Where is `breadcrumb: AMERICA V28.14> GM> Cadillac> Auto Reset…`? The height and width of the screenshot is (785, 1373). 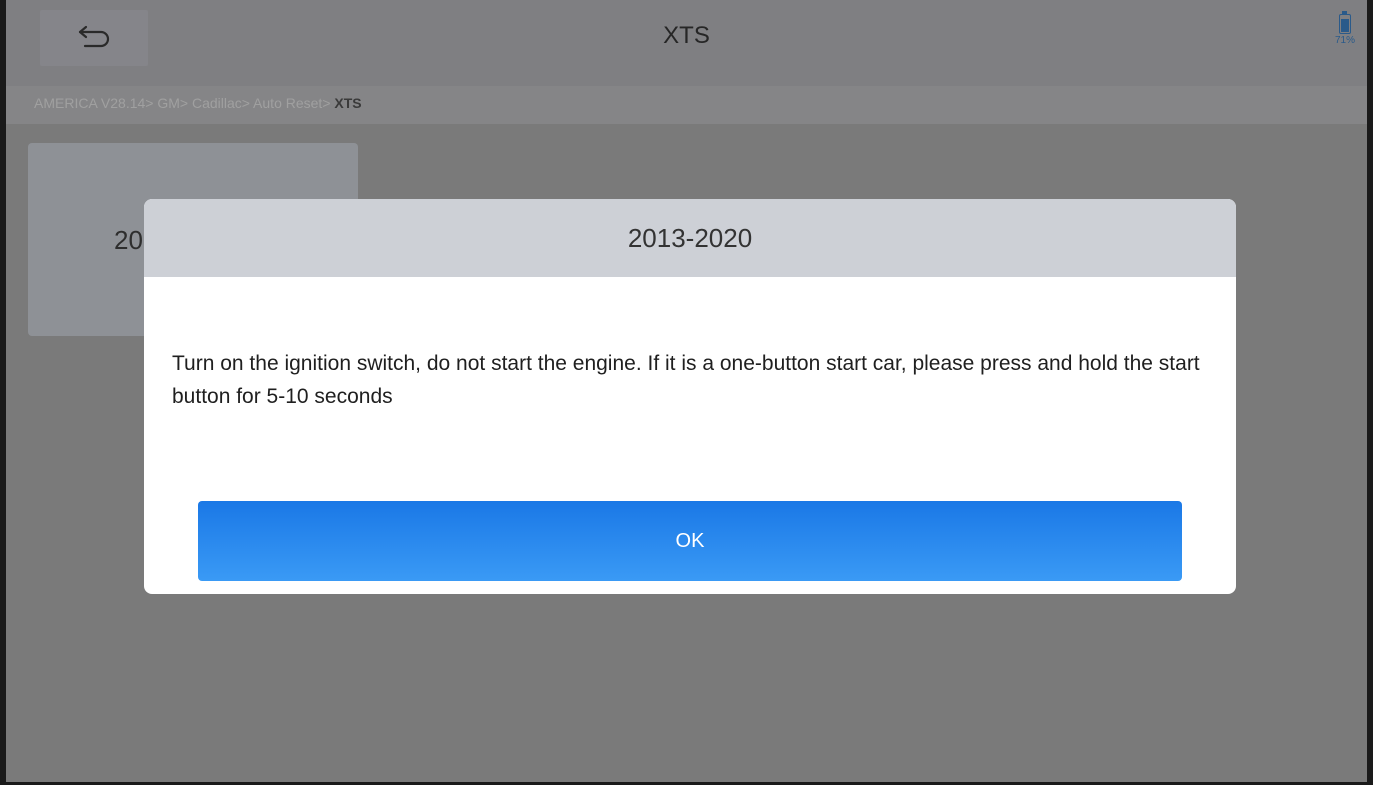
breadcrumb: AMERICA V28.14> GM> Cadillac> Auto Reset… is located at coordinates (198, 103).